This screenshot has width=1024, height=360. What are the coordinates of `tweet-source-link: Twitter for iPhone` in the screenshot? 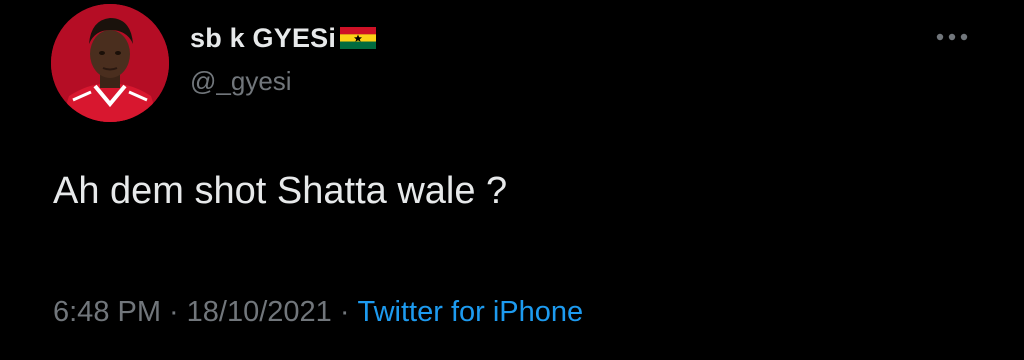 It's located at (471, 312).